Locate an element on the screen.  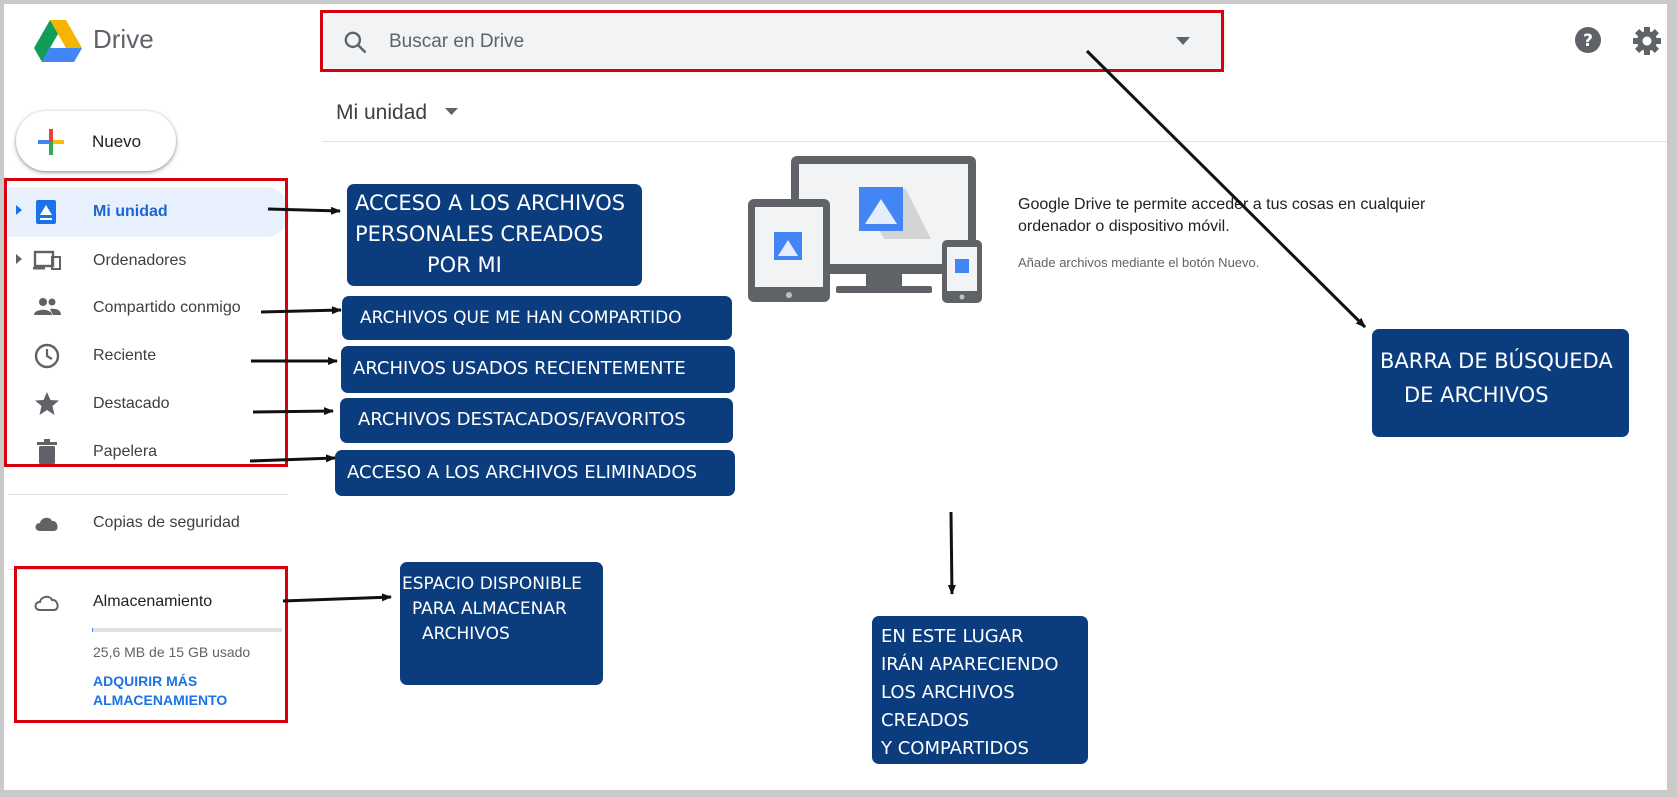
callout-mydrive-line1: ACCESO A LOS ARCHIVOS is located at coordinates (490, 203).